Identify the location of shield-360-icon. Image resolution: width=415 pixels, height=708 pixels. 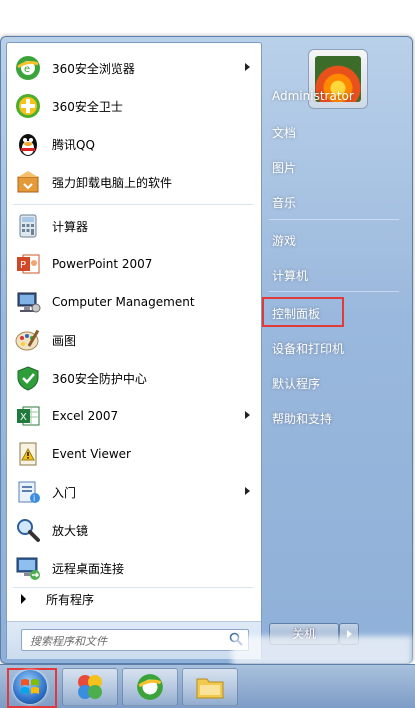
(28, 378).